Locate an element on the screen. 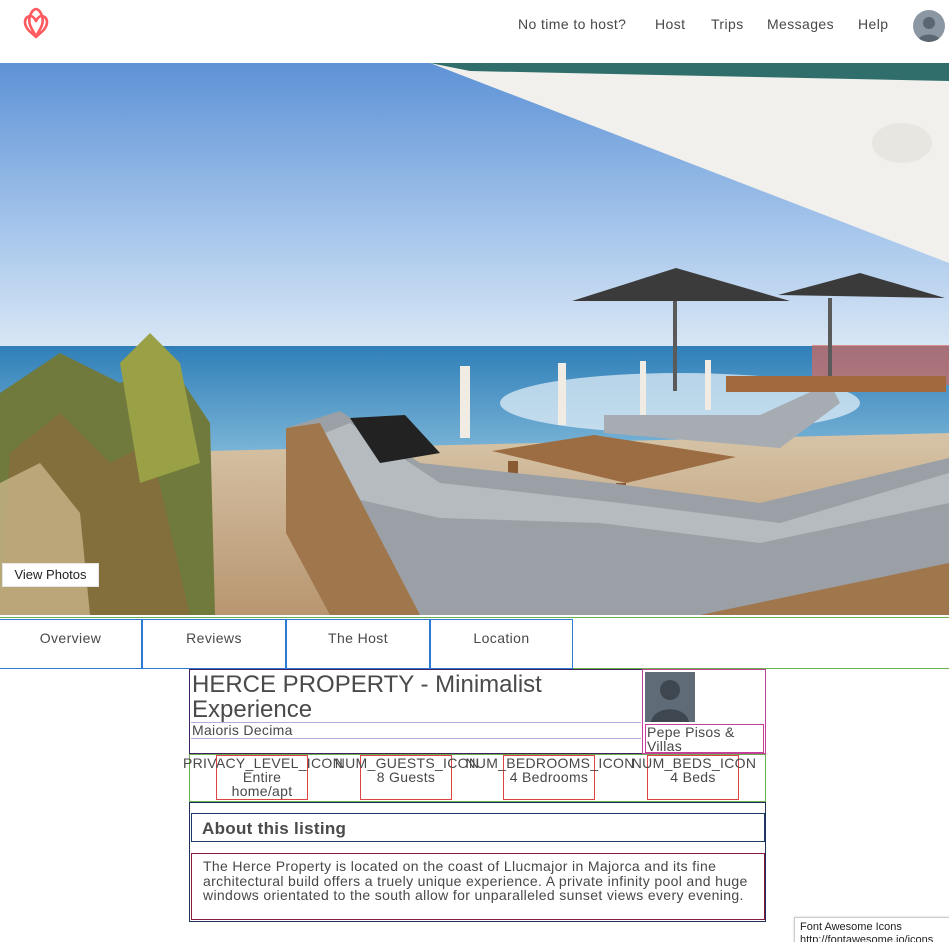  nav-help: Help is located at coordinates (873, 24).